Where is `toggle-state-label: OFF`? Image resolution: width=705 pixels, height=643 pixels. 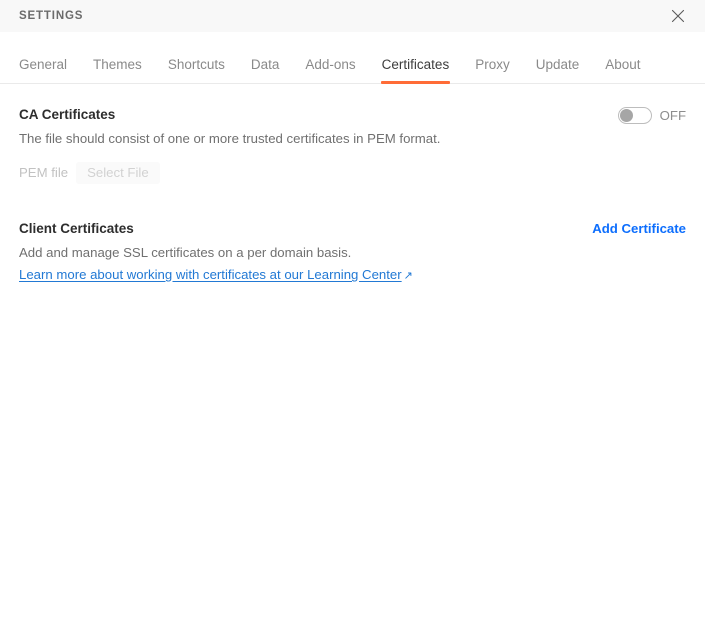
toggle-state-label: OFF is located at coordinates (672, 115).